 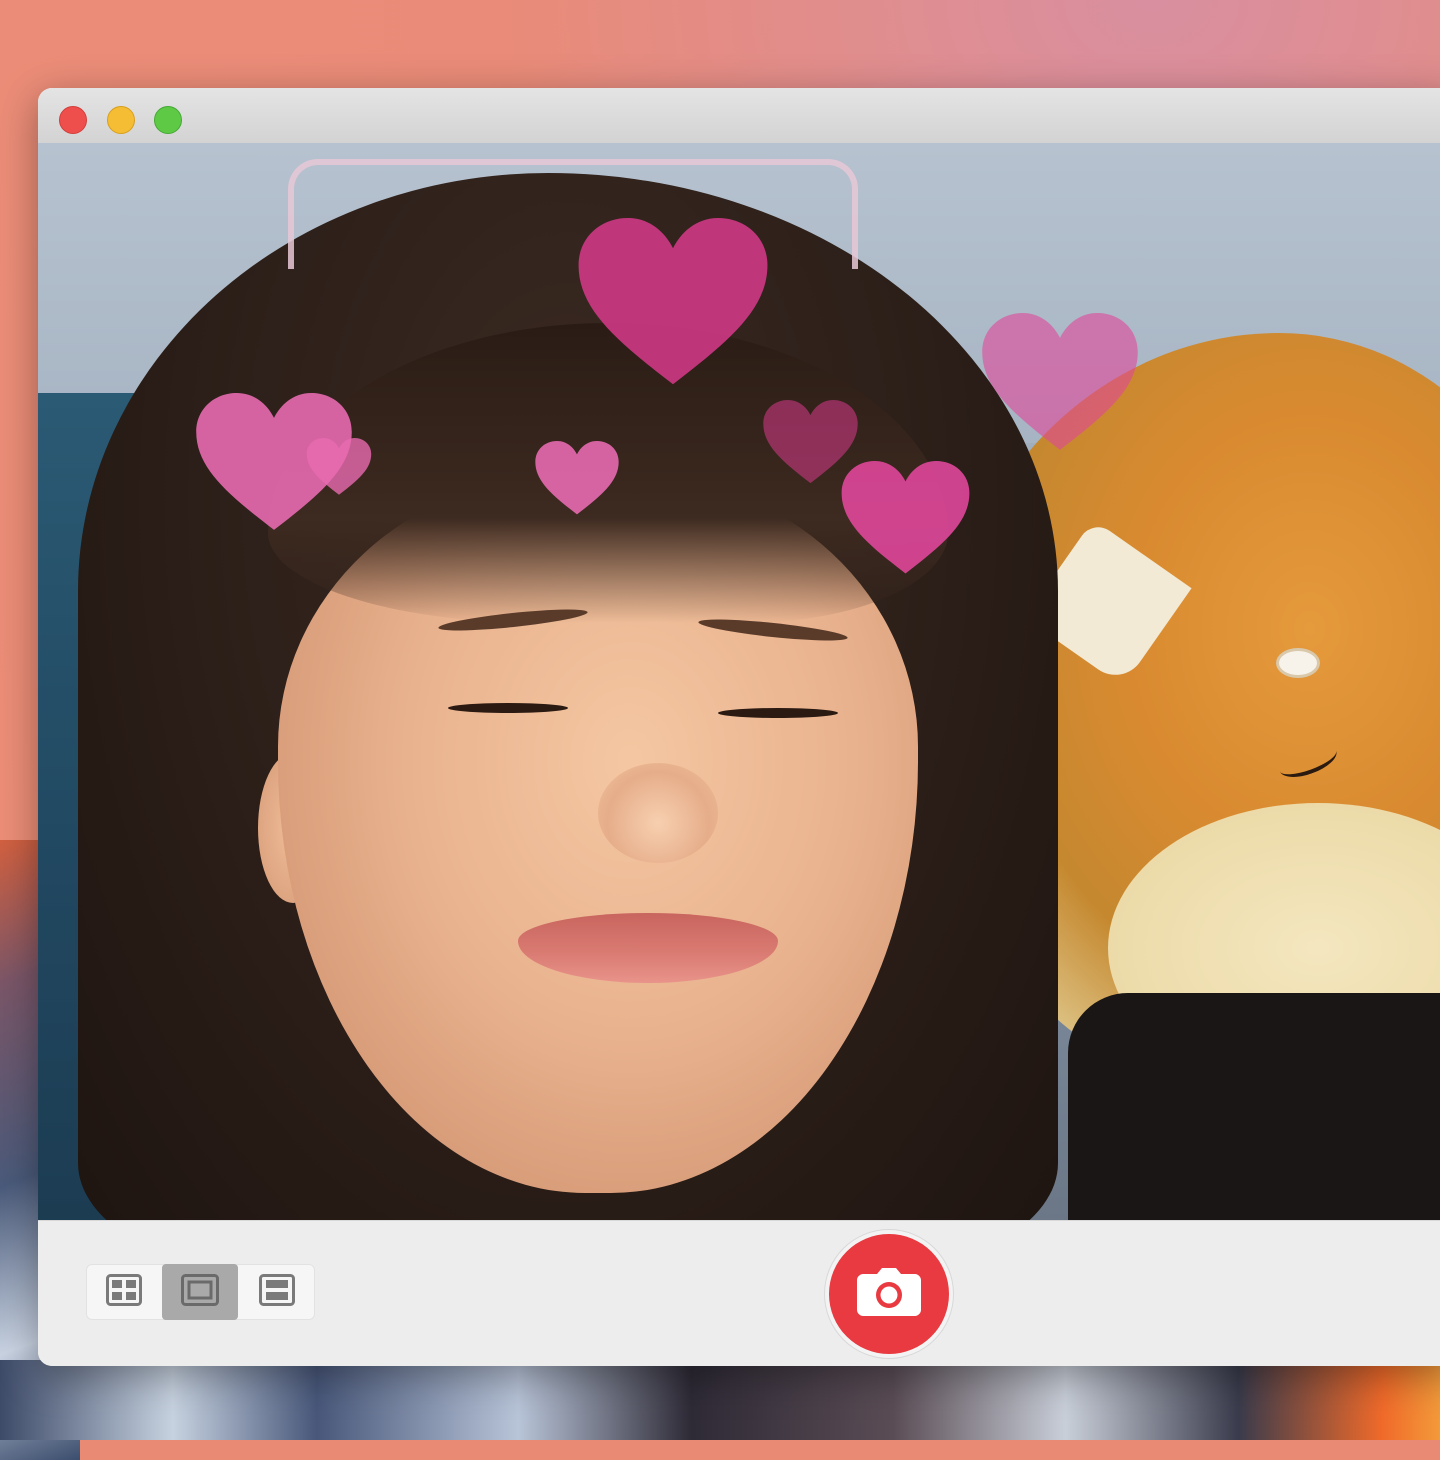 I want to click on fox-plush-eye, so click(x=1298, y=663).